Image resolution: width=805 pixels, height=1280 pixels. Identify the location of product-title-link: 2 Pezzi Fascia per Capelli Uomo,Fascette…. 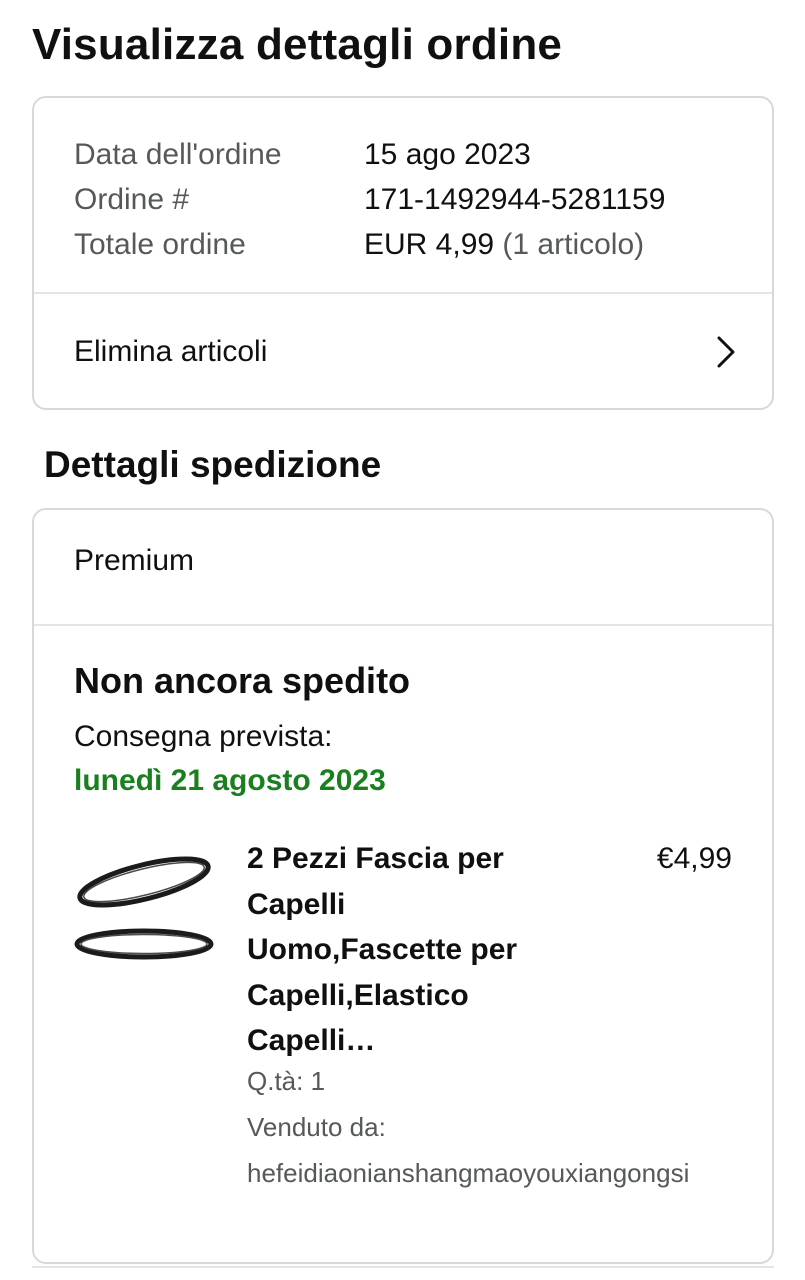
(407, 950).